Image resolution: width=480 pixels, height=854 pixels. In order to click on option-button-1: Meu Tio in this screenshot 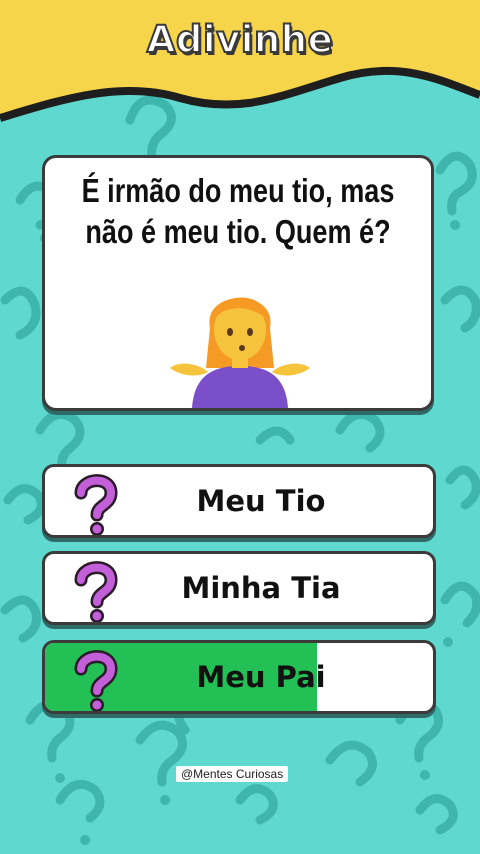, I will do `click(239, 501)`.